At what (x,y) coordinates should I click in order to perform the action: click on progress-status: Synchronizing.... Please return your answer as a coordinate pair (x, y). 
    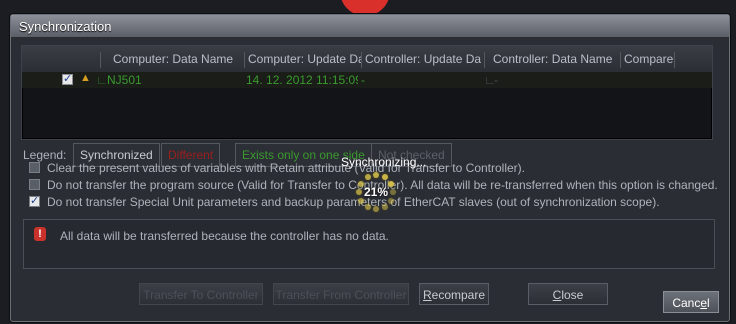
    Looking at the image, I should click on (384, 162).